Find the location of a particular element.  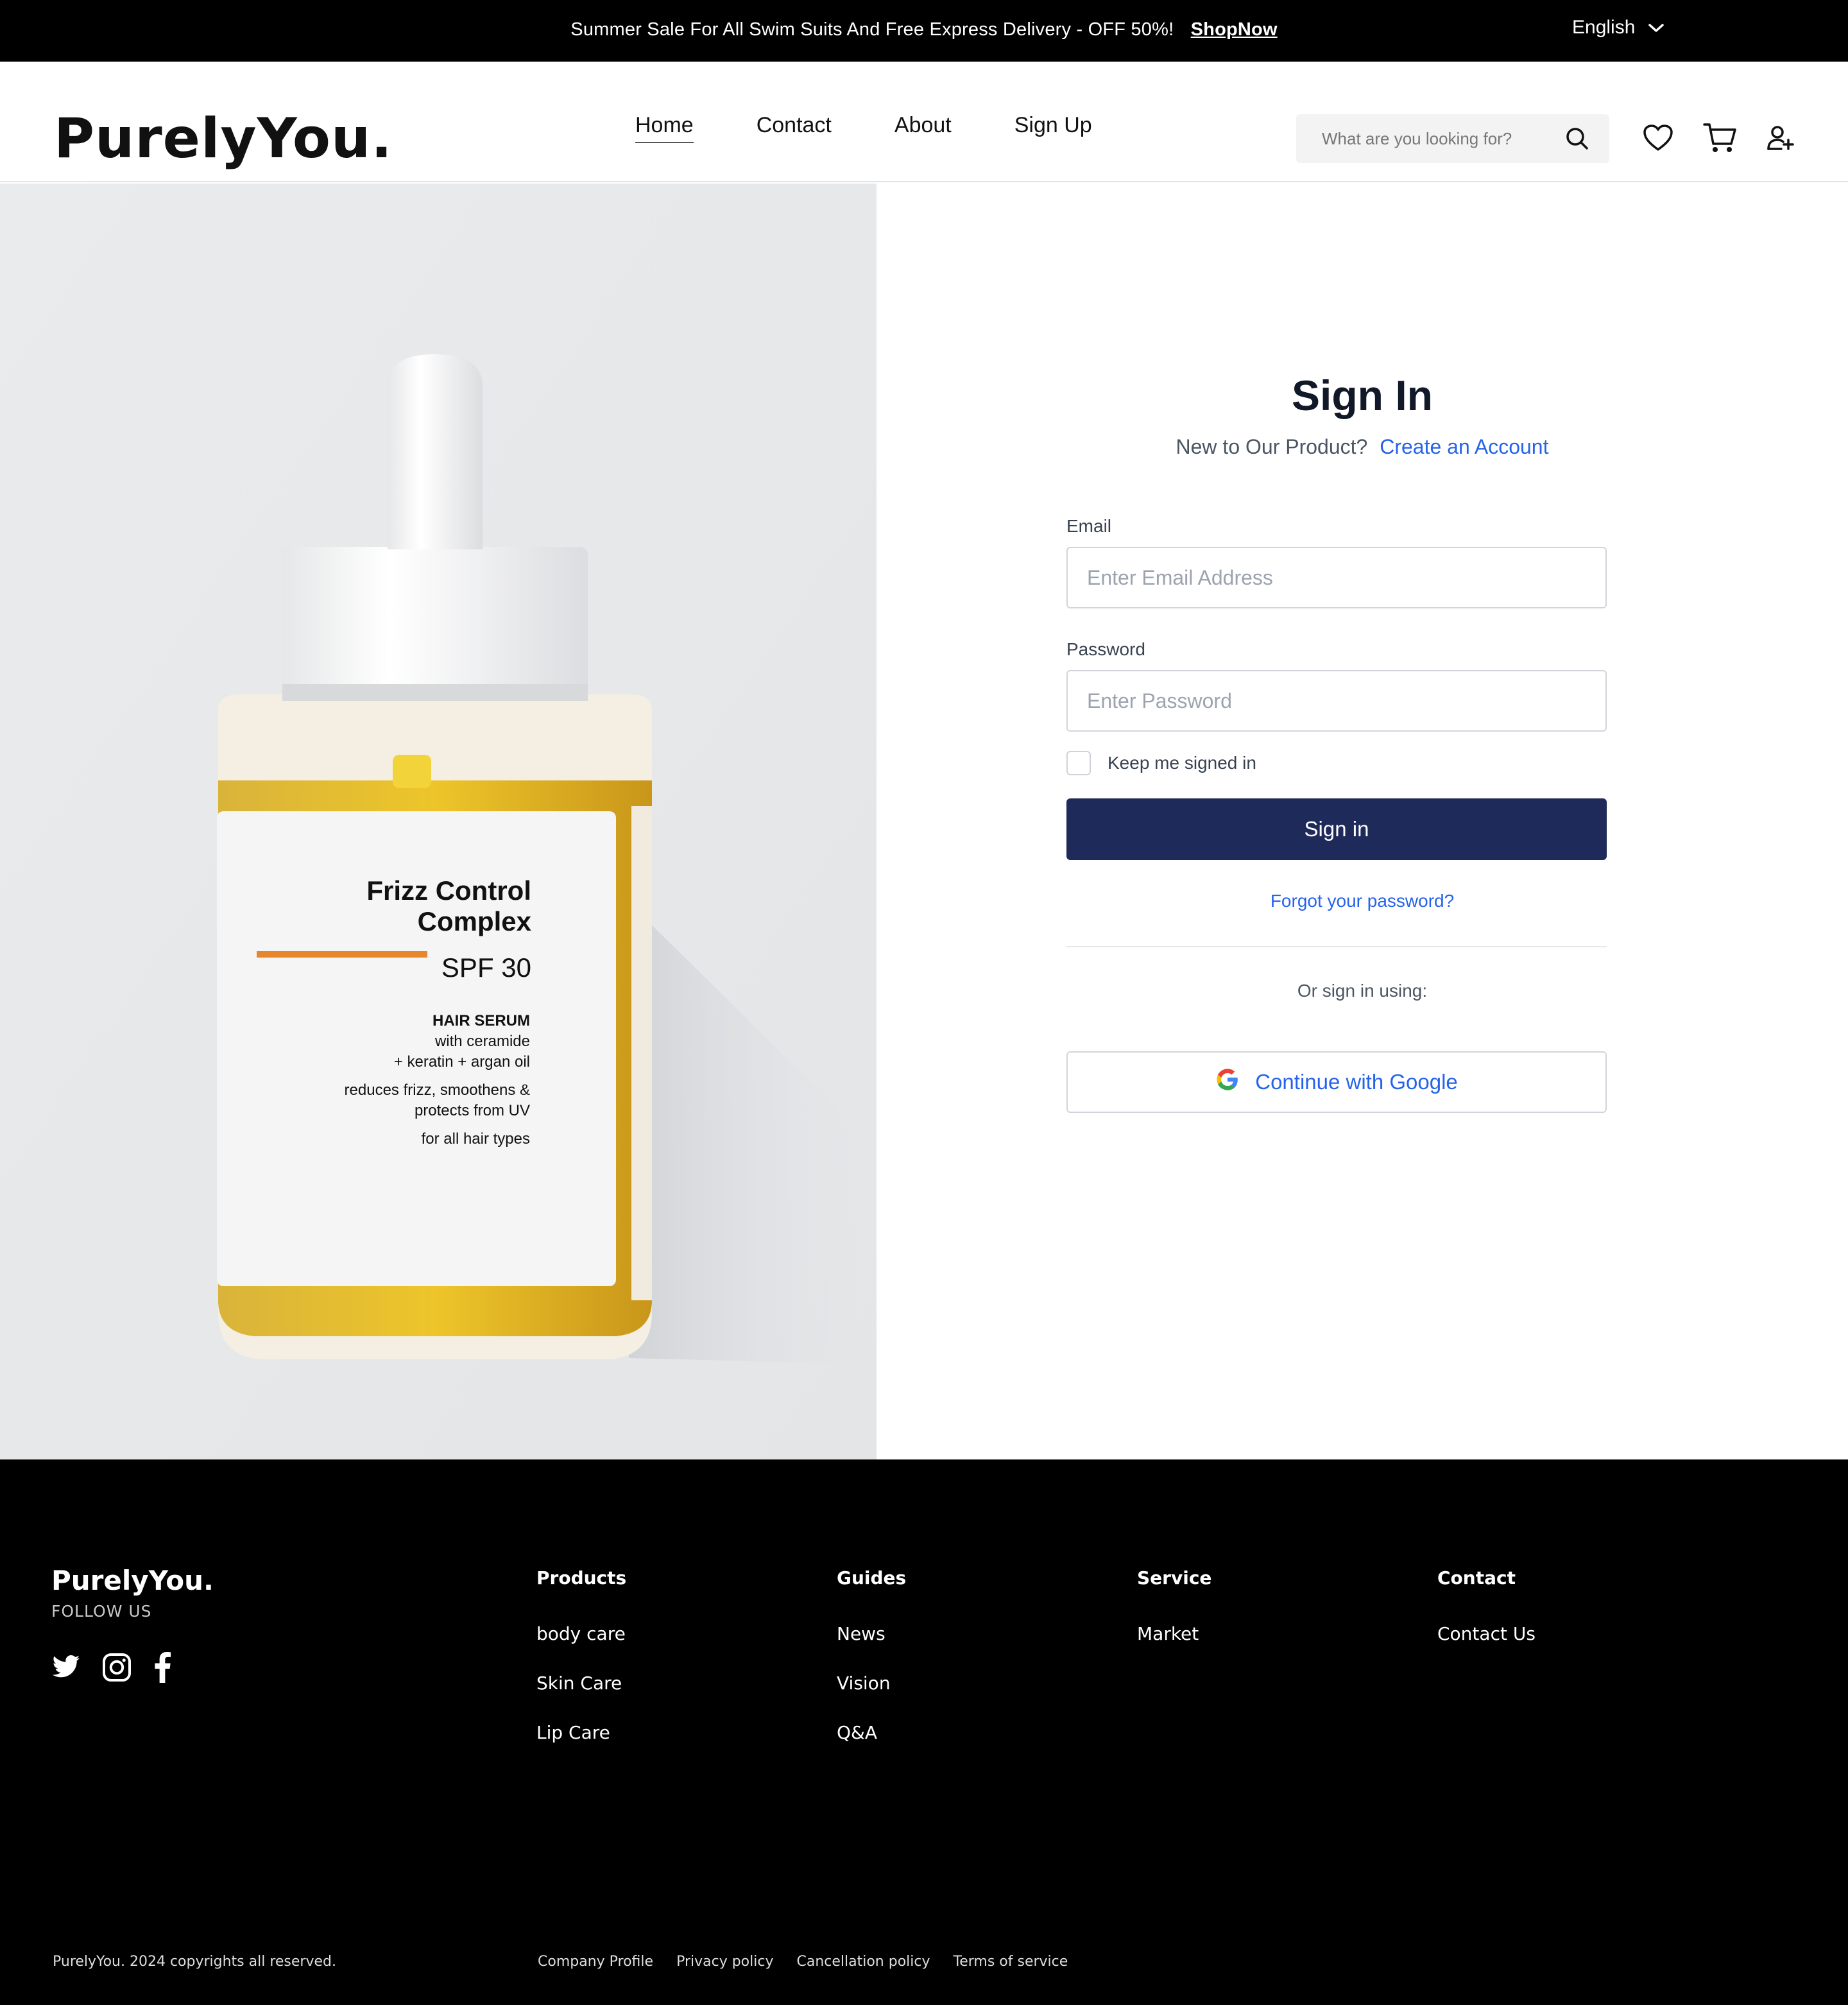

social-links is located at coordinates (112, 1668).